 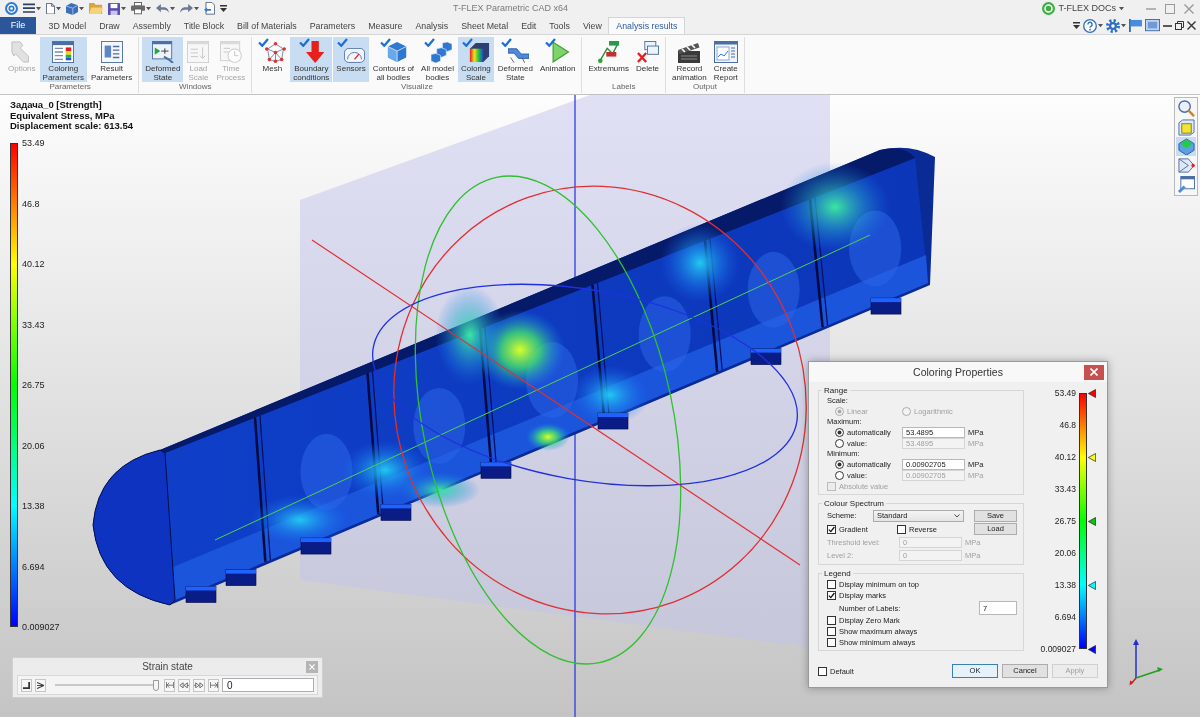 What do you see at coordinates (1169, 8) in the screenshot?
I see `maximize-icon` at bounding box center [1169, 8].